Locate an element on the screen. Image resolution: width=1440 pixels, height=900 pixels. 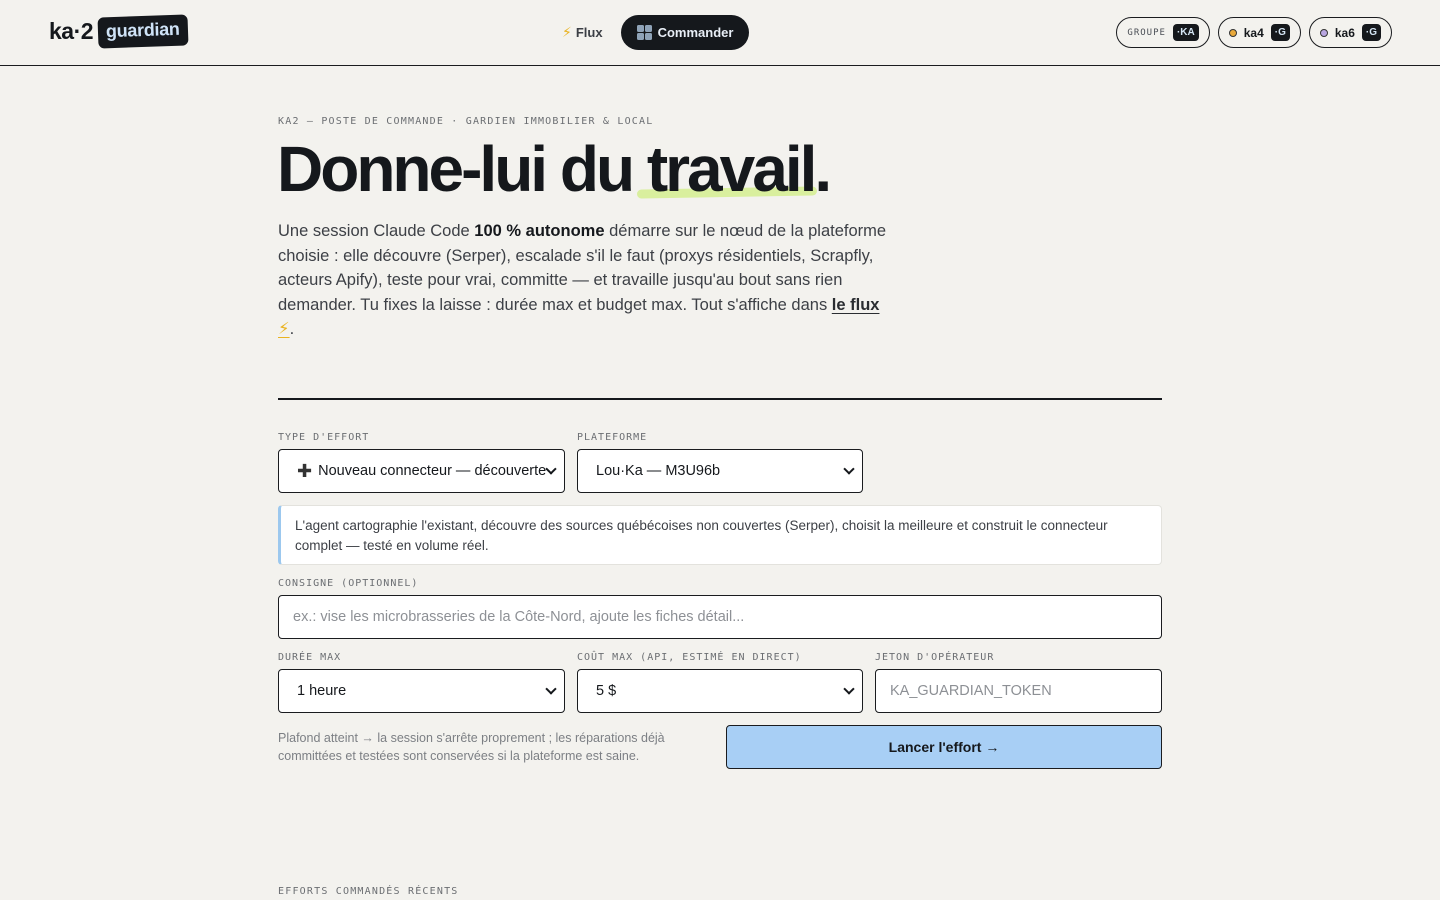
effort-type-select: ✚ Nouveau connecteur — découverte is located at coordinates (421, 471).